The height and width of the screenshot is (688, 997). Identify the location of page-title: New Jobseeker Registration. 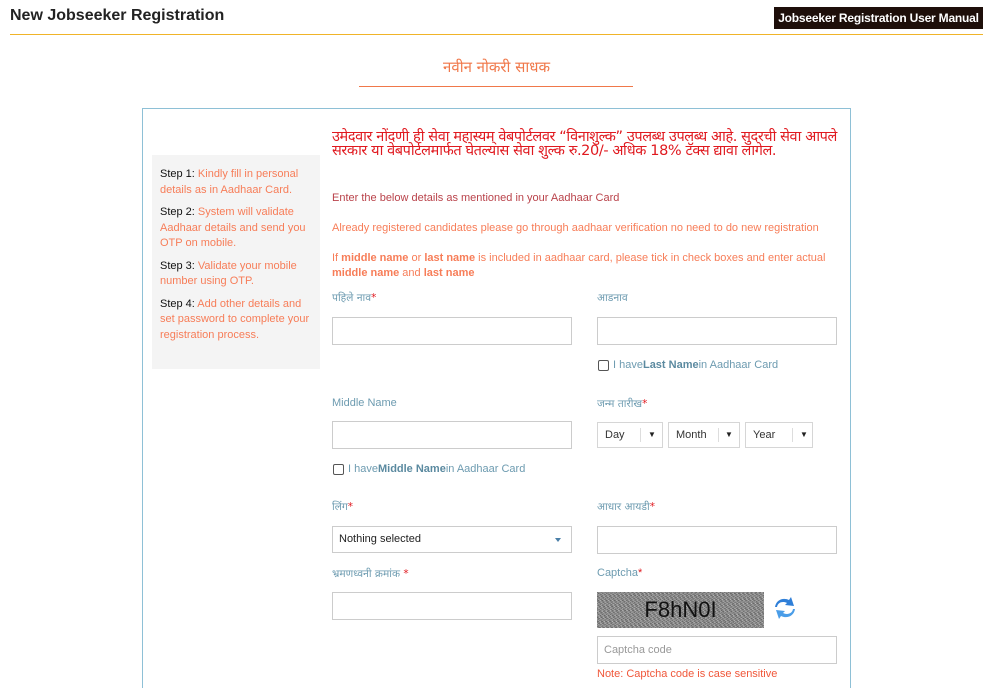
(117, 15).